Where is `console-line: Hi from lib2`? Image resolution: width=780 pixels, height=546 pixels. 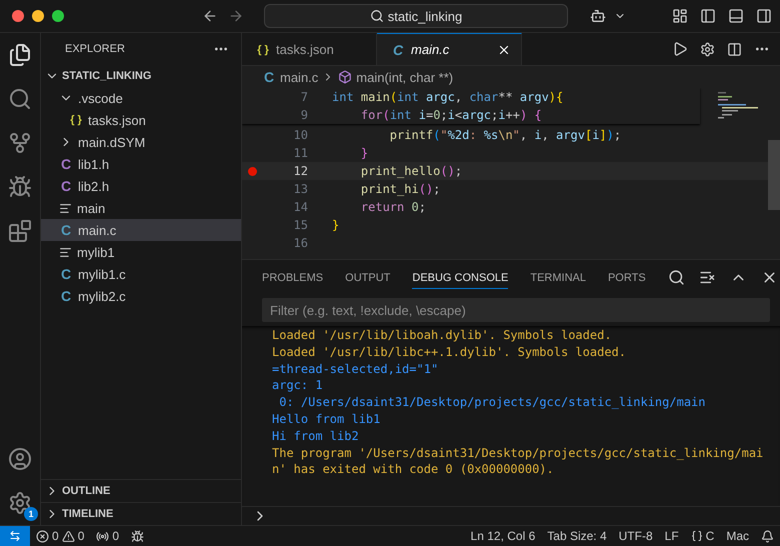
console-line: Hi from lib2 is located at coordinates (316, 436).